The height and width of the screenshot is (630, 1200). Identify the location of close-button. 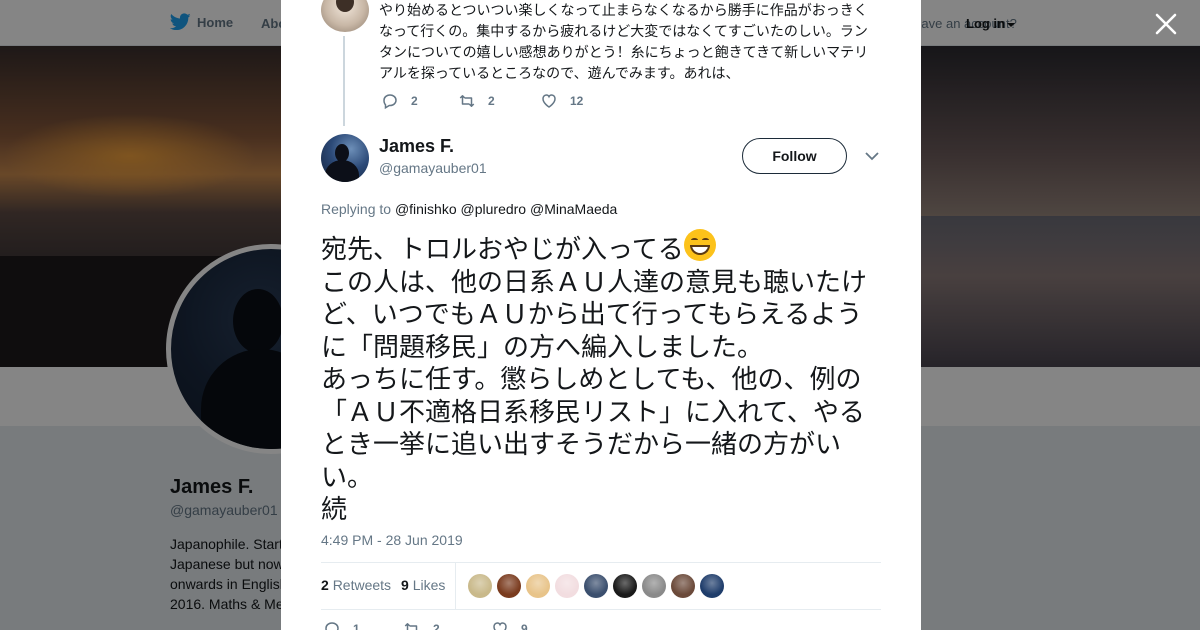
(1166, 24).